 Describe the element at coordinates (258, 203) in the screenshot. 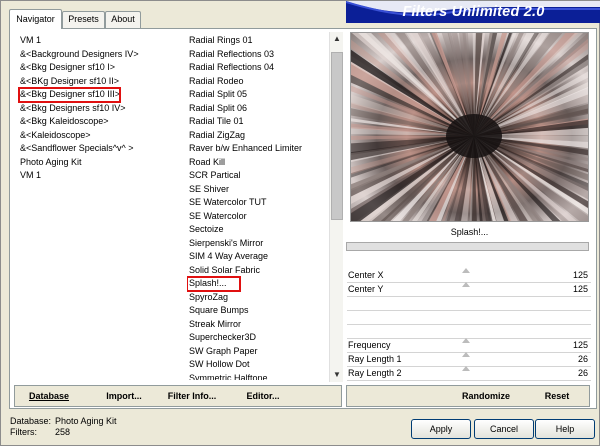

I see `filter-item: SE Watercolor TUT` at that location.